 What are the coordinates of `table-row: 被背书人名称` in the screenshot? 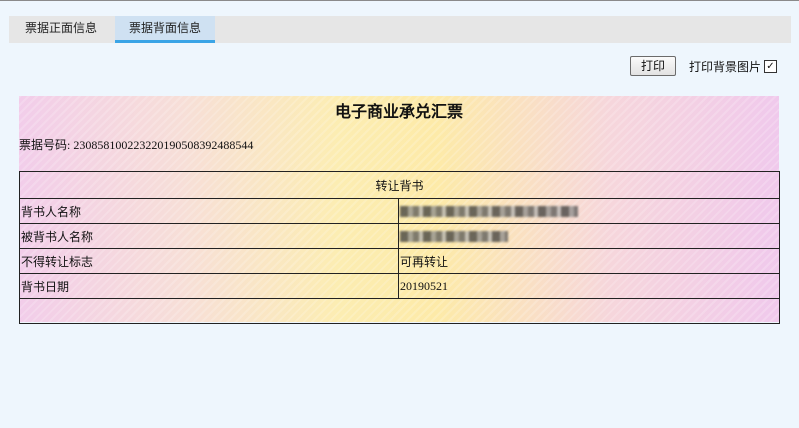 It's located at (400, 236).